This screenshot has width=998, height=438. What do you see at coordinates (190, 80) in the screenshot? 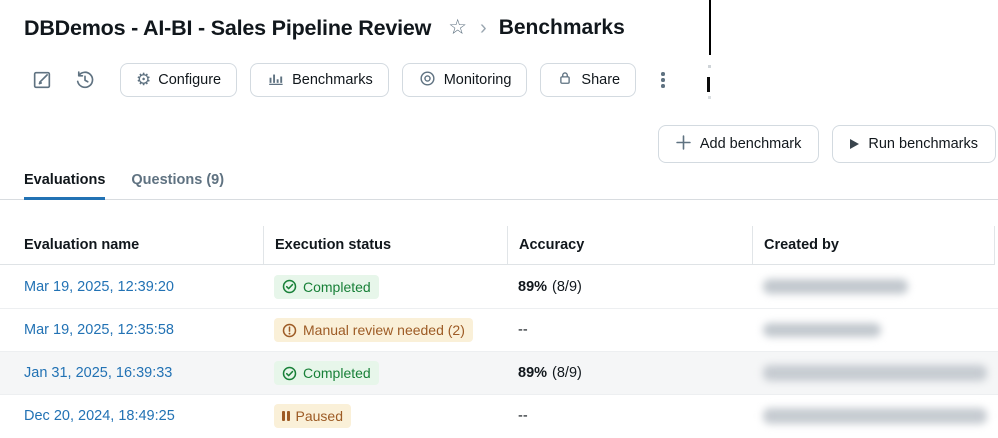
I see `configure-label: Configure` at bounding box center [190, 80].